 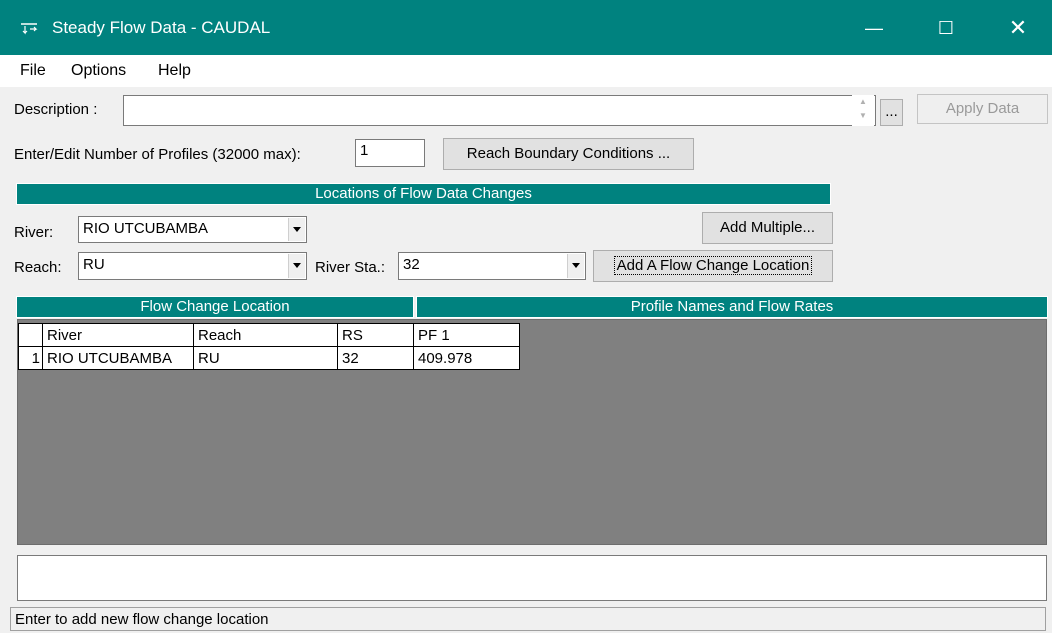 I want to click on close-button: ✕, so click(x=1018, y=28).